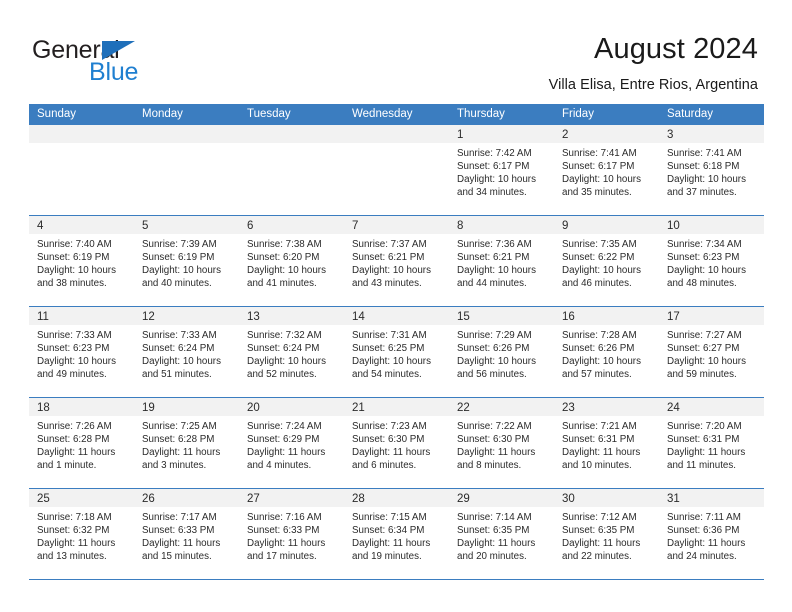 This screenshot has width=792, height=612. What do you see at coordinates (253, 499) in the screenshot?
I see `day-number: 27` at bounding box center [253, 499].